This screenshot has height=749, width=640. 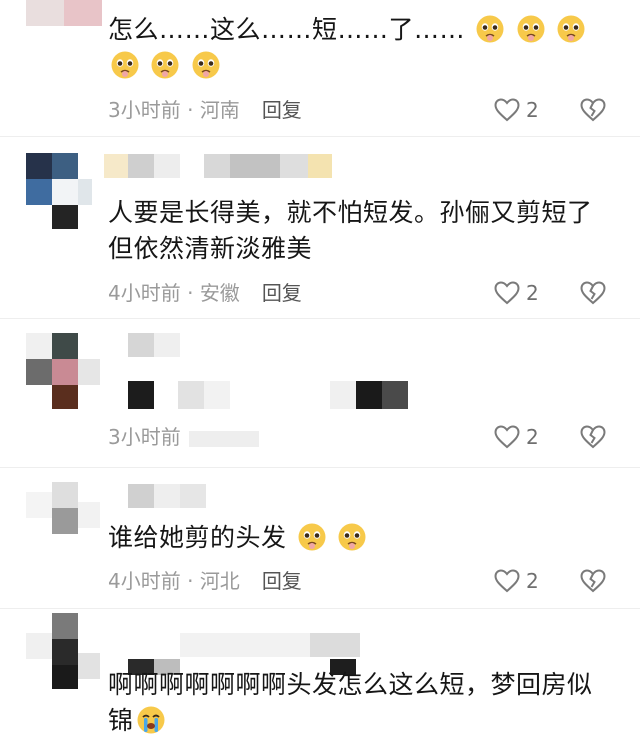 What do you see at coordinates (183, 437) in the screenshot?
I see `comment-meta: 3小时前` at bounding box center [183, 437].